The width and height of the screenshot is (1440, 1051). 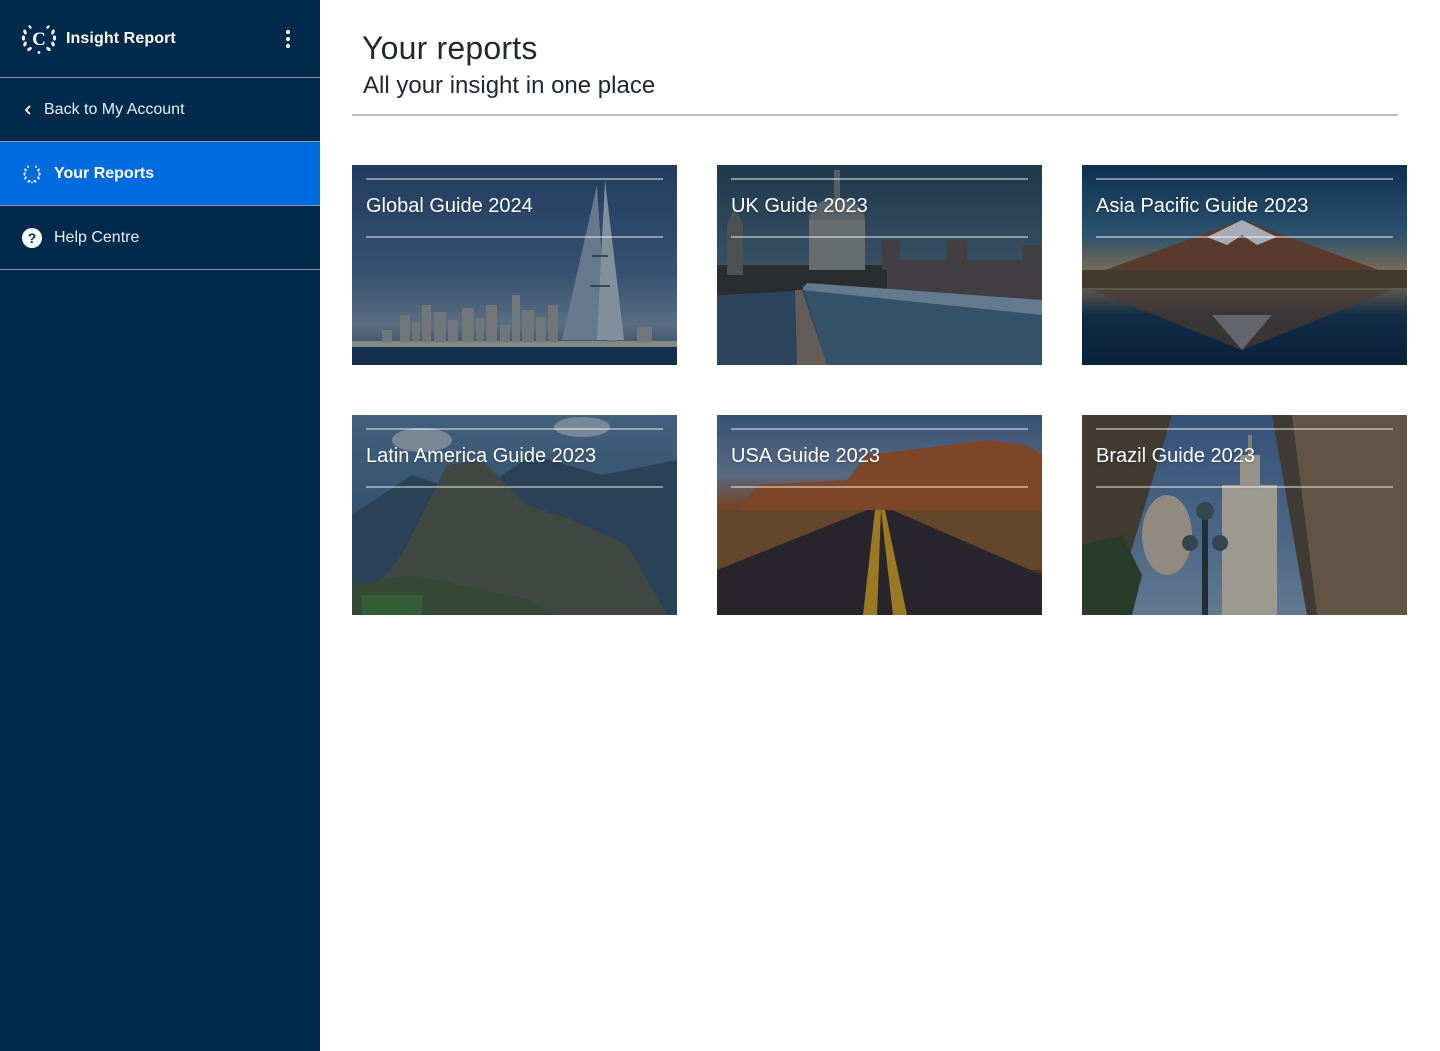 What do you see at coordinates (121, 38) in the screenshot?
I see `app-title: Insight Report` at bounding box center [121, 38].